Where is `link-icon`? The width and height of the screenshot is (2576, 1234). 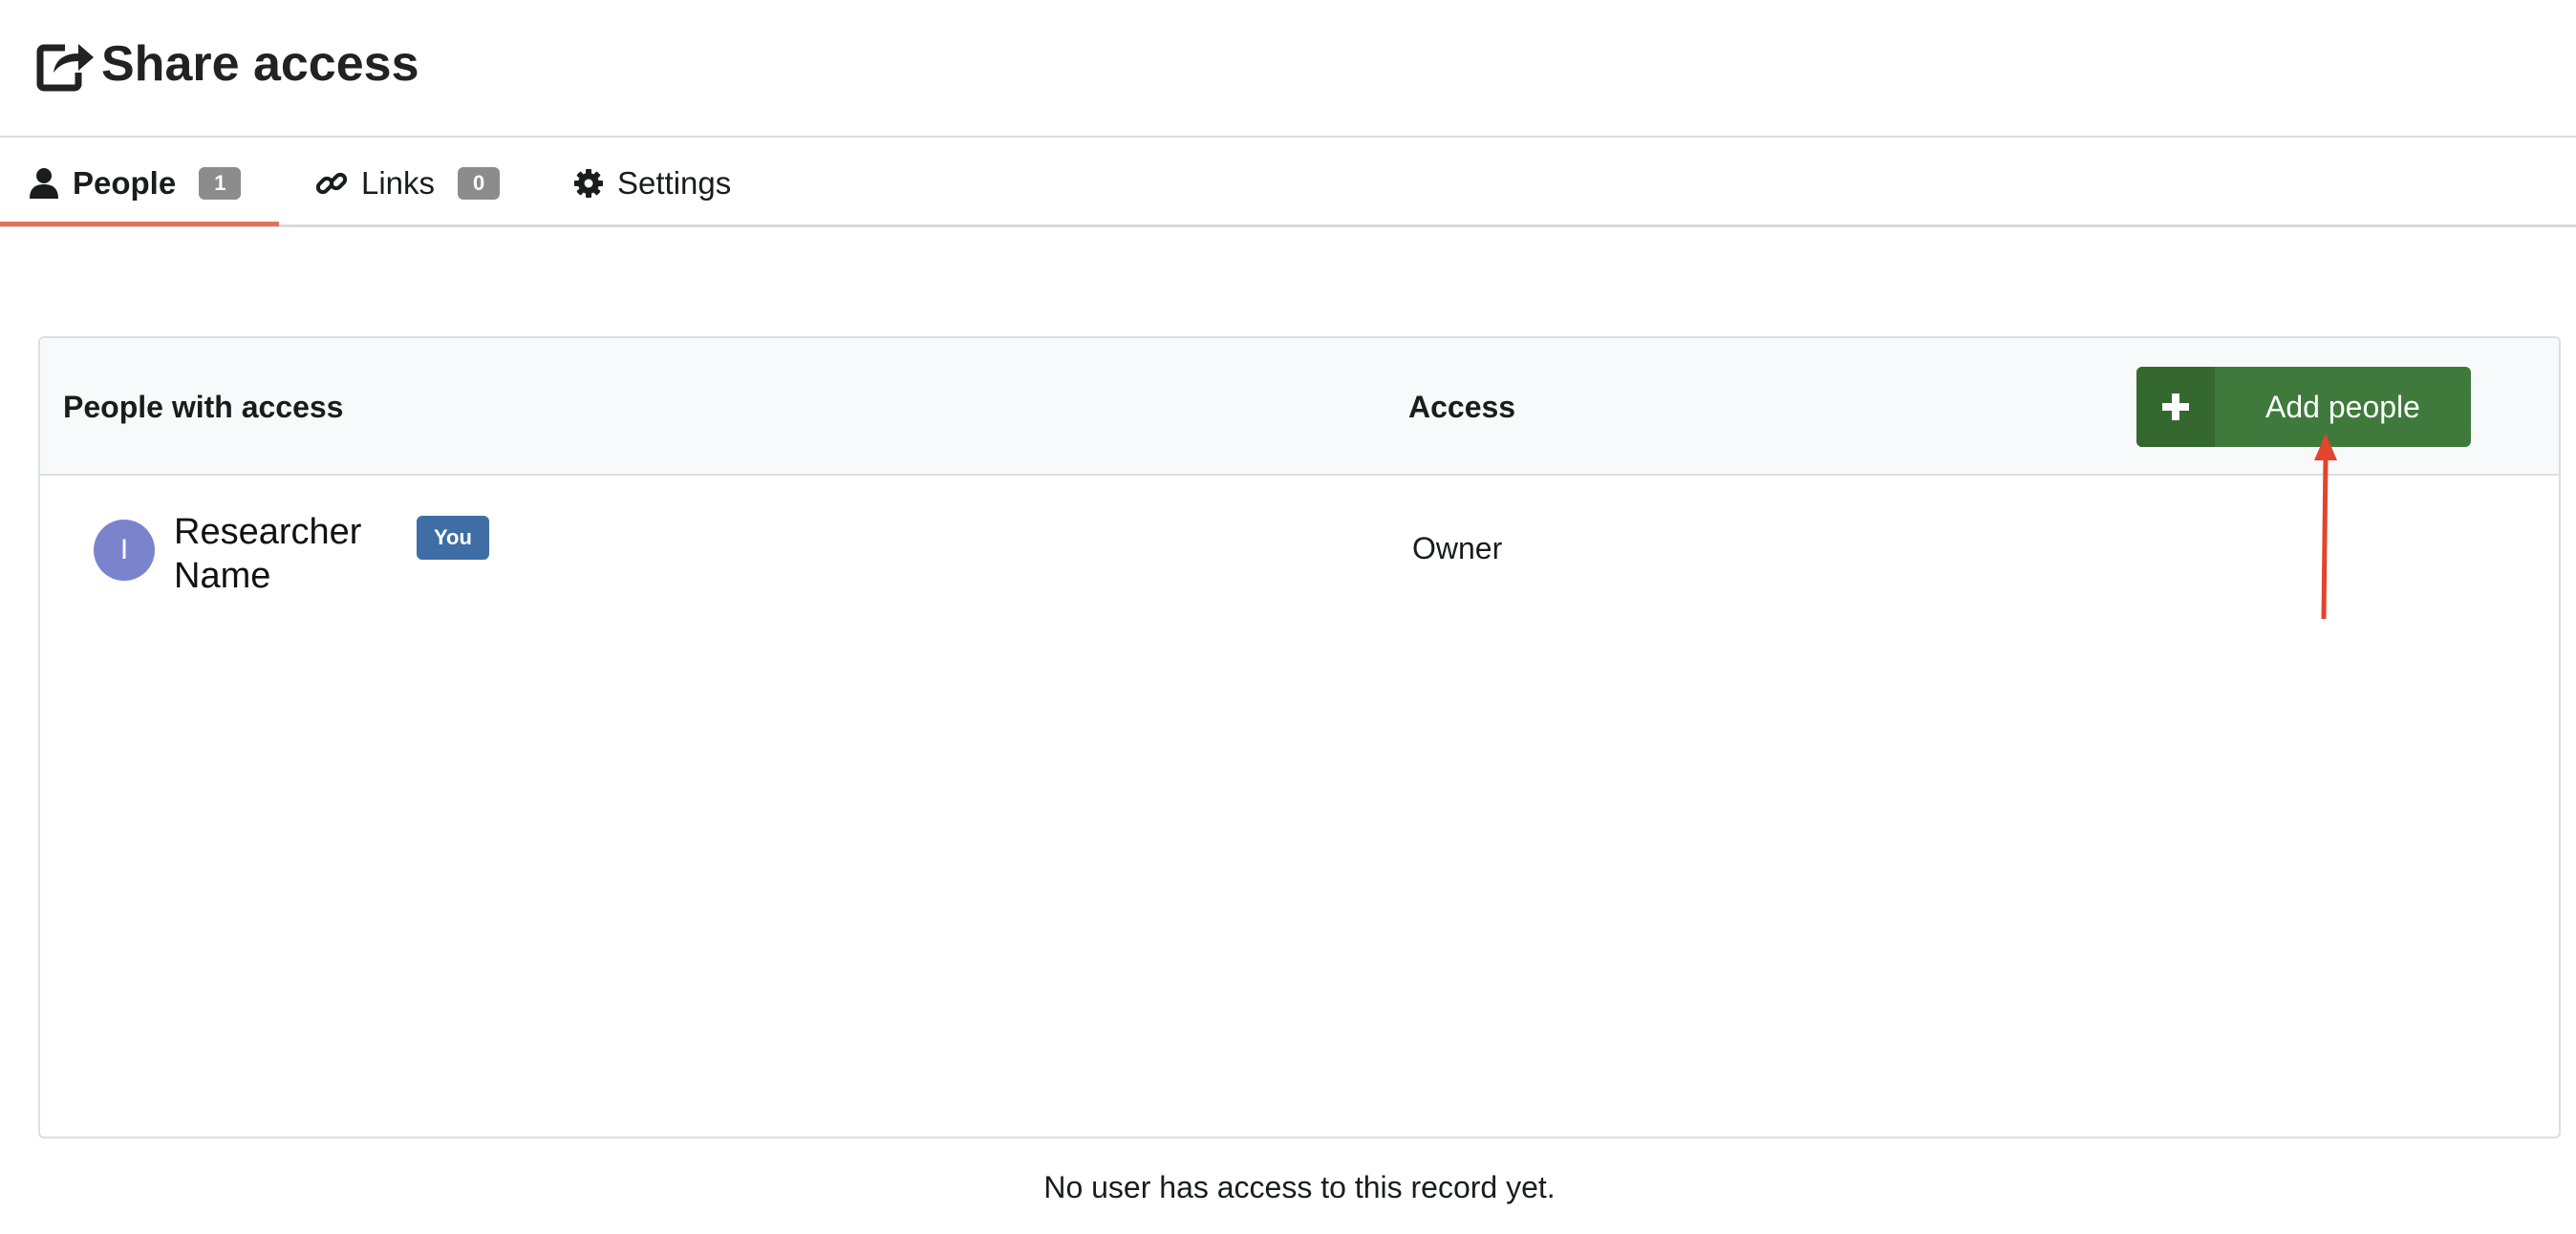
link-icon is located at coordinates (331, 184).